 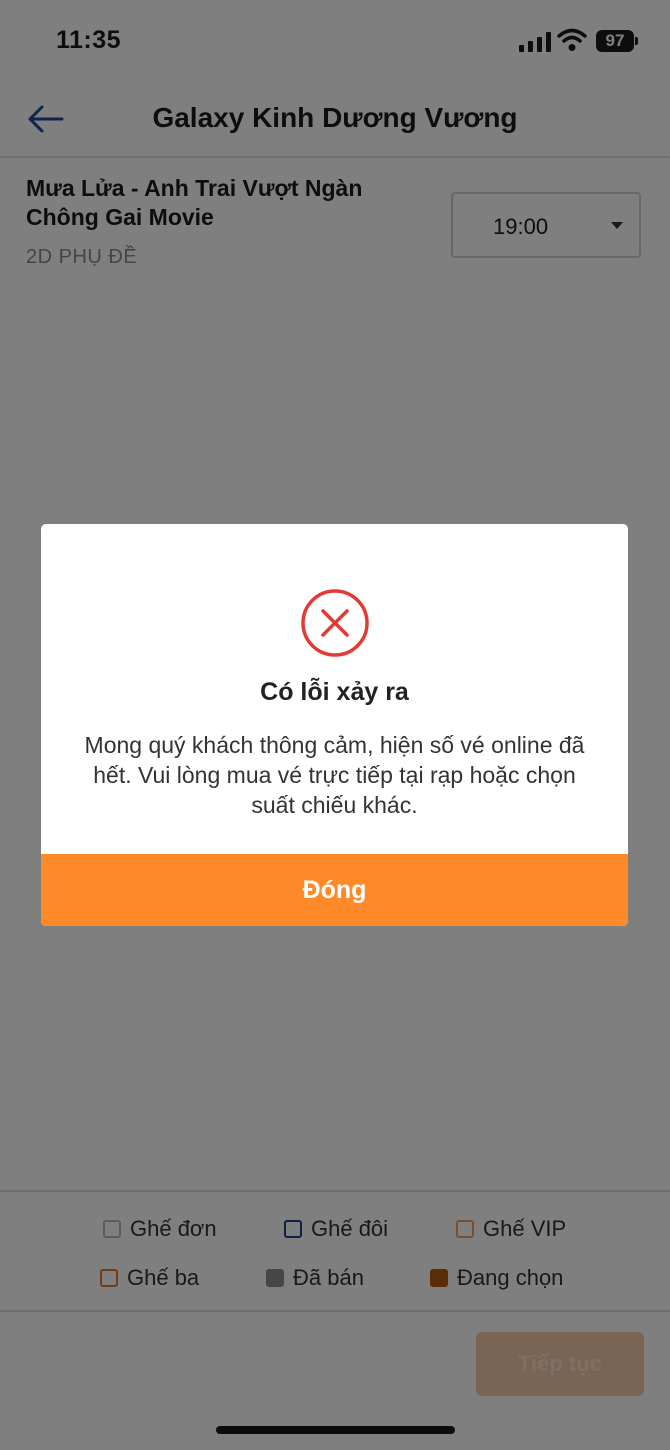 What do you see at coordinates (335, 623) in the screenshot?
I see `error-x-icon` at bounding box center [335, 623].